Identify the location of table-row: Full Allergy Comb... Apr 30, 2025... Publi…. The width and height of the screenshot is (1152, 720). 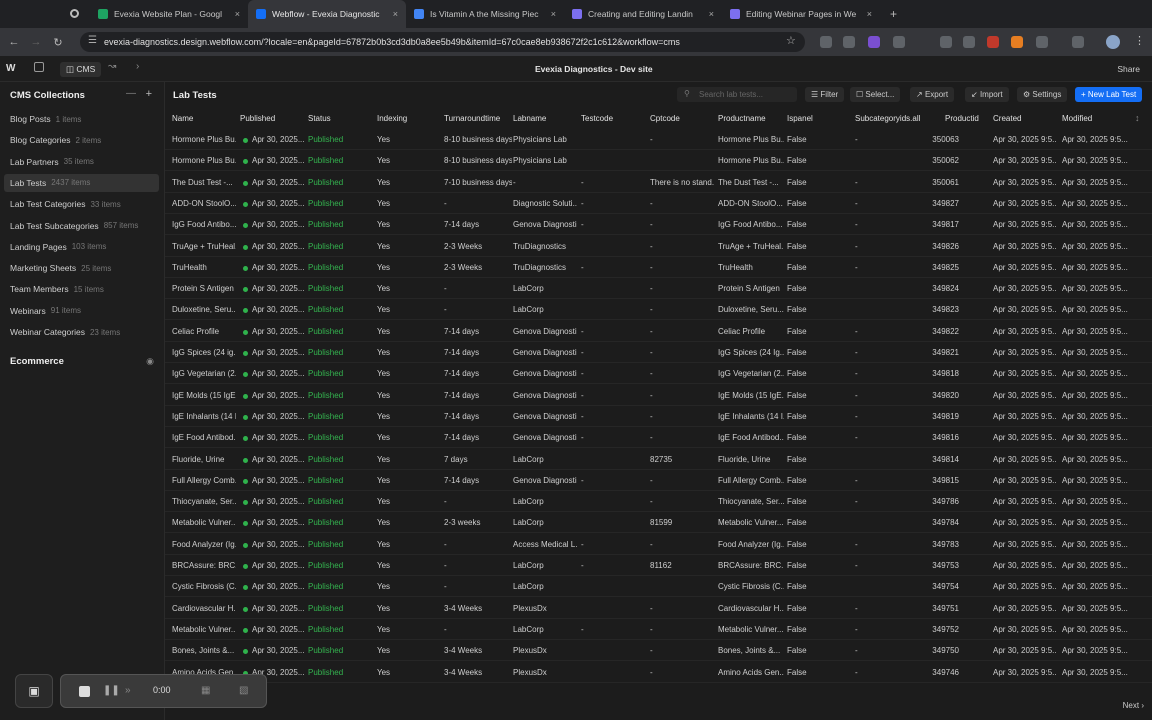
(658, 480).